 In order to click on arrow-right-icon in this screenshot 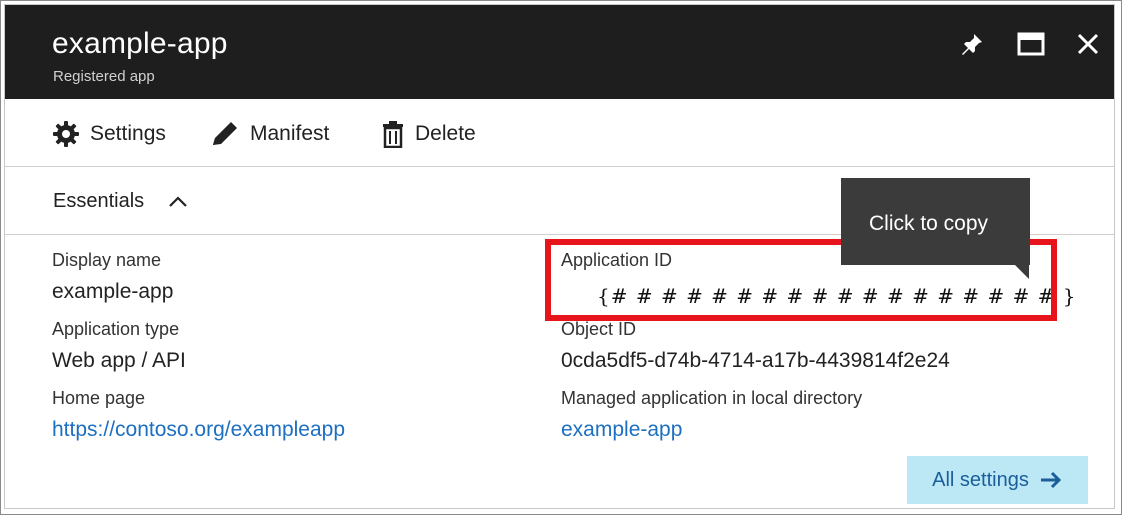, I will do `click(1050, 480)`.